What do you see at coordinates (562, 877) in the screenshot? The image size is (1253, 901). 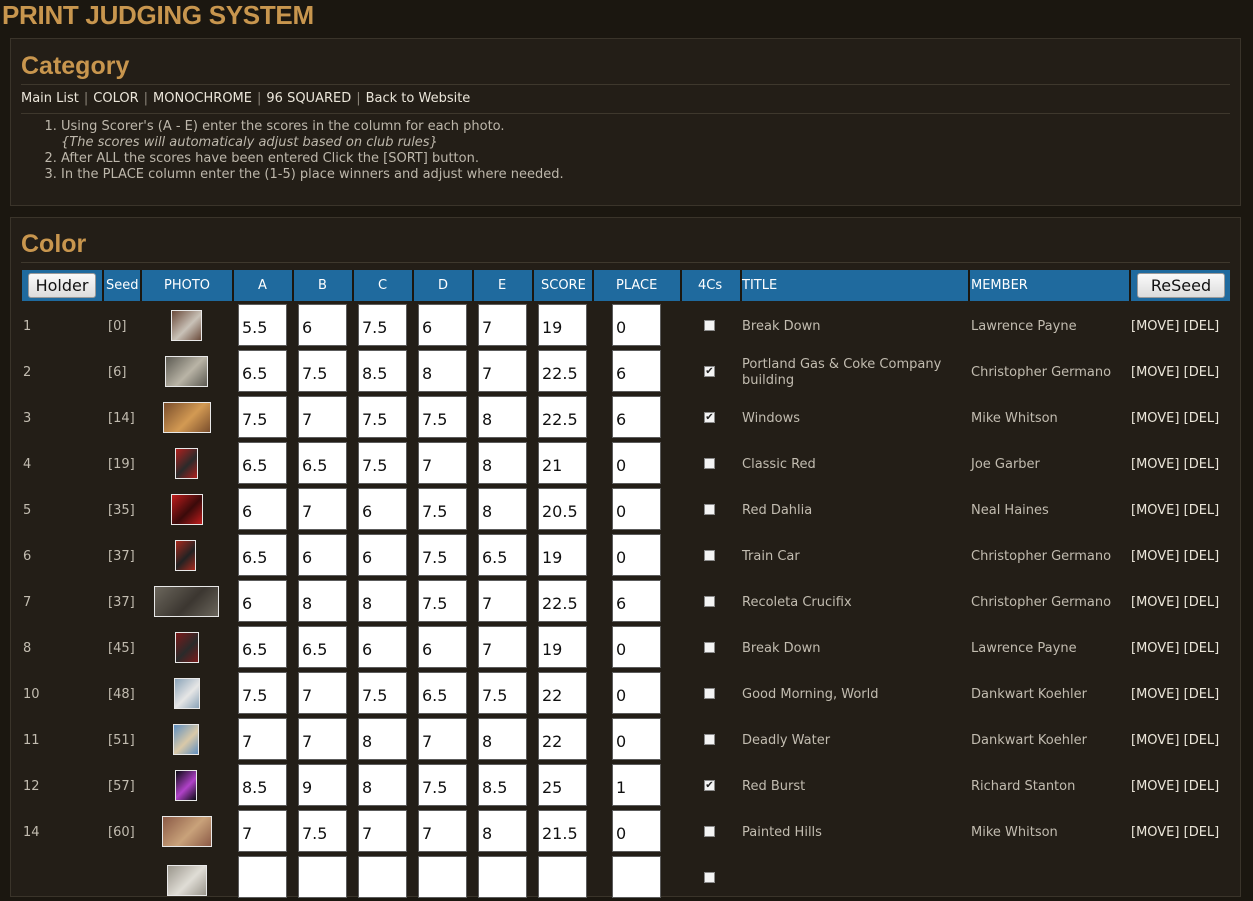 I see `score-input-score` at bounding box center [562, 877].